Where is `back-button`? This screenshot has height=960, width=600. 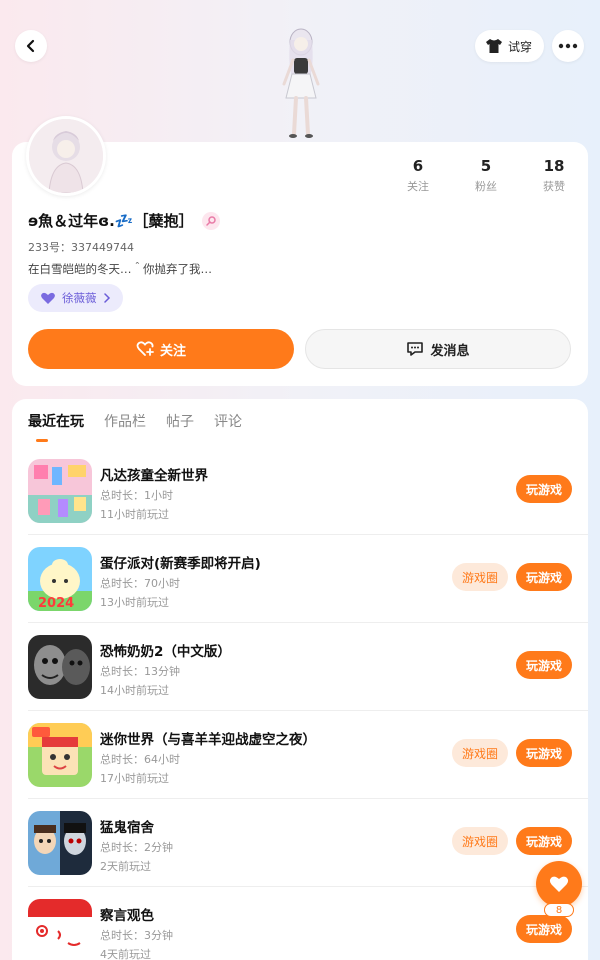
back-button is located at coordinates (31, 46).